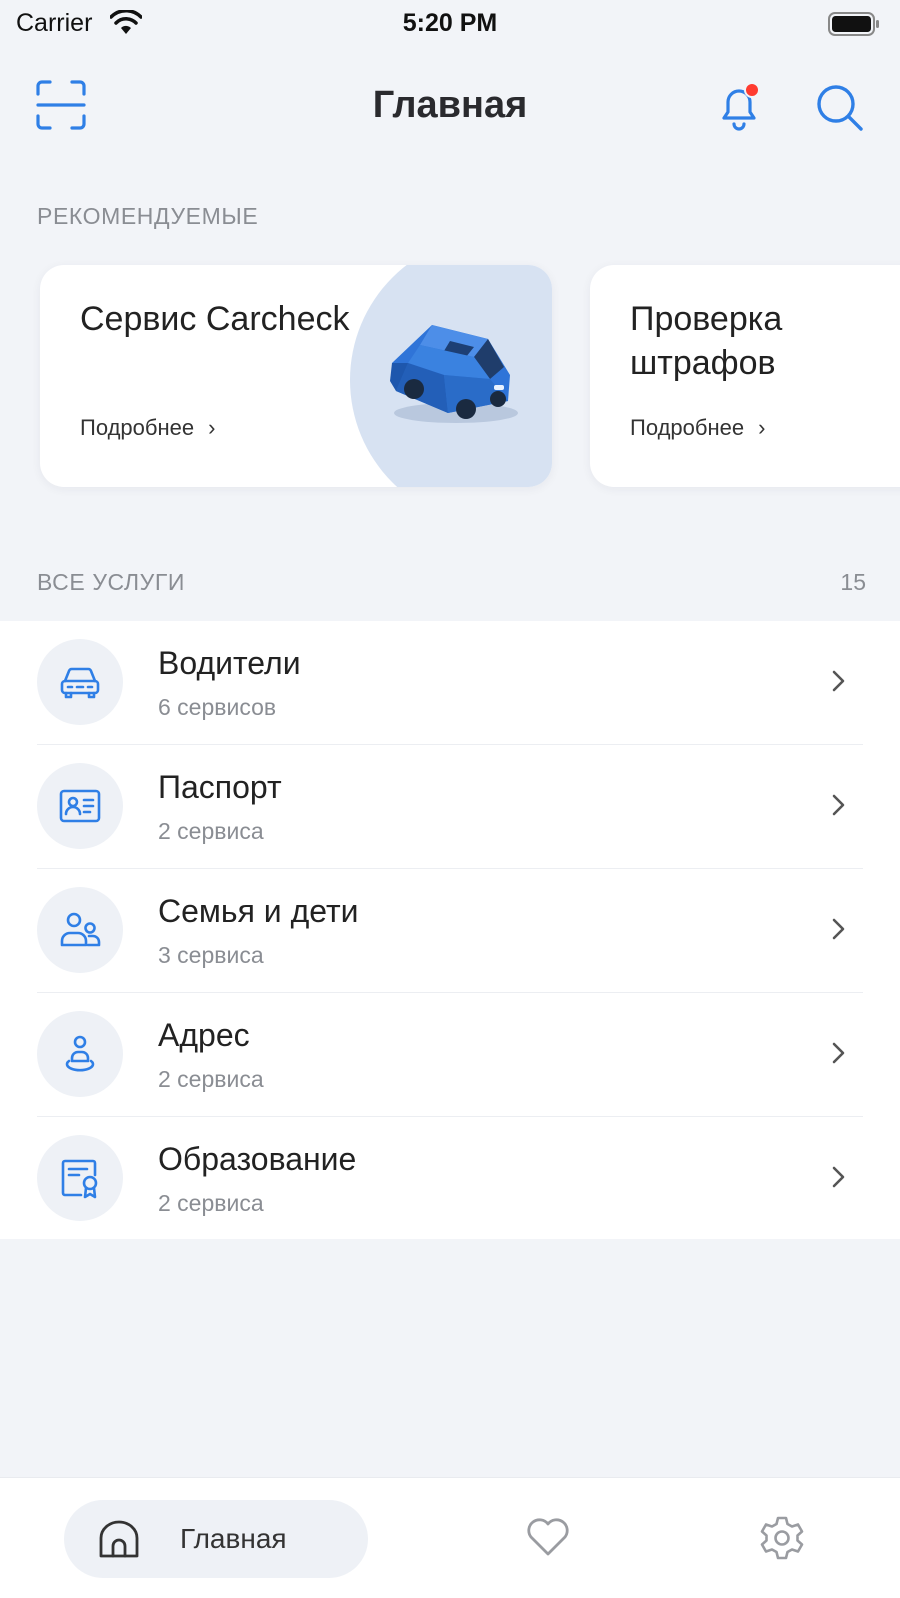 The image size is (900, 1598). I want to click on list-item-address: Адрес 2 сервиса, so click(450, 1055).